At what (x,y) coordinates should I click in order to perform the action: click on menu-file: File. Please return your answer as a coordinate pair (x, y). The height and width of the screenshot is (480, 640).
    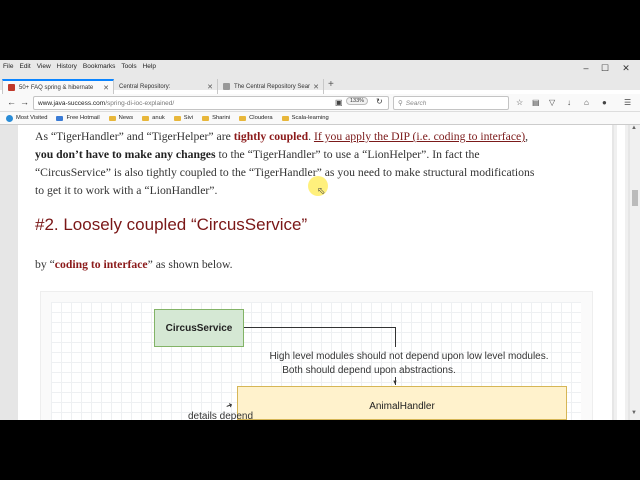
    Looking at the image, I should click on (8, 66).